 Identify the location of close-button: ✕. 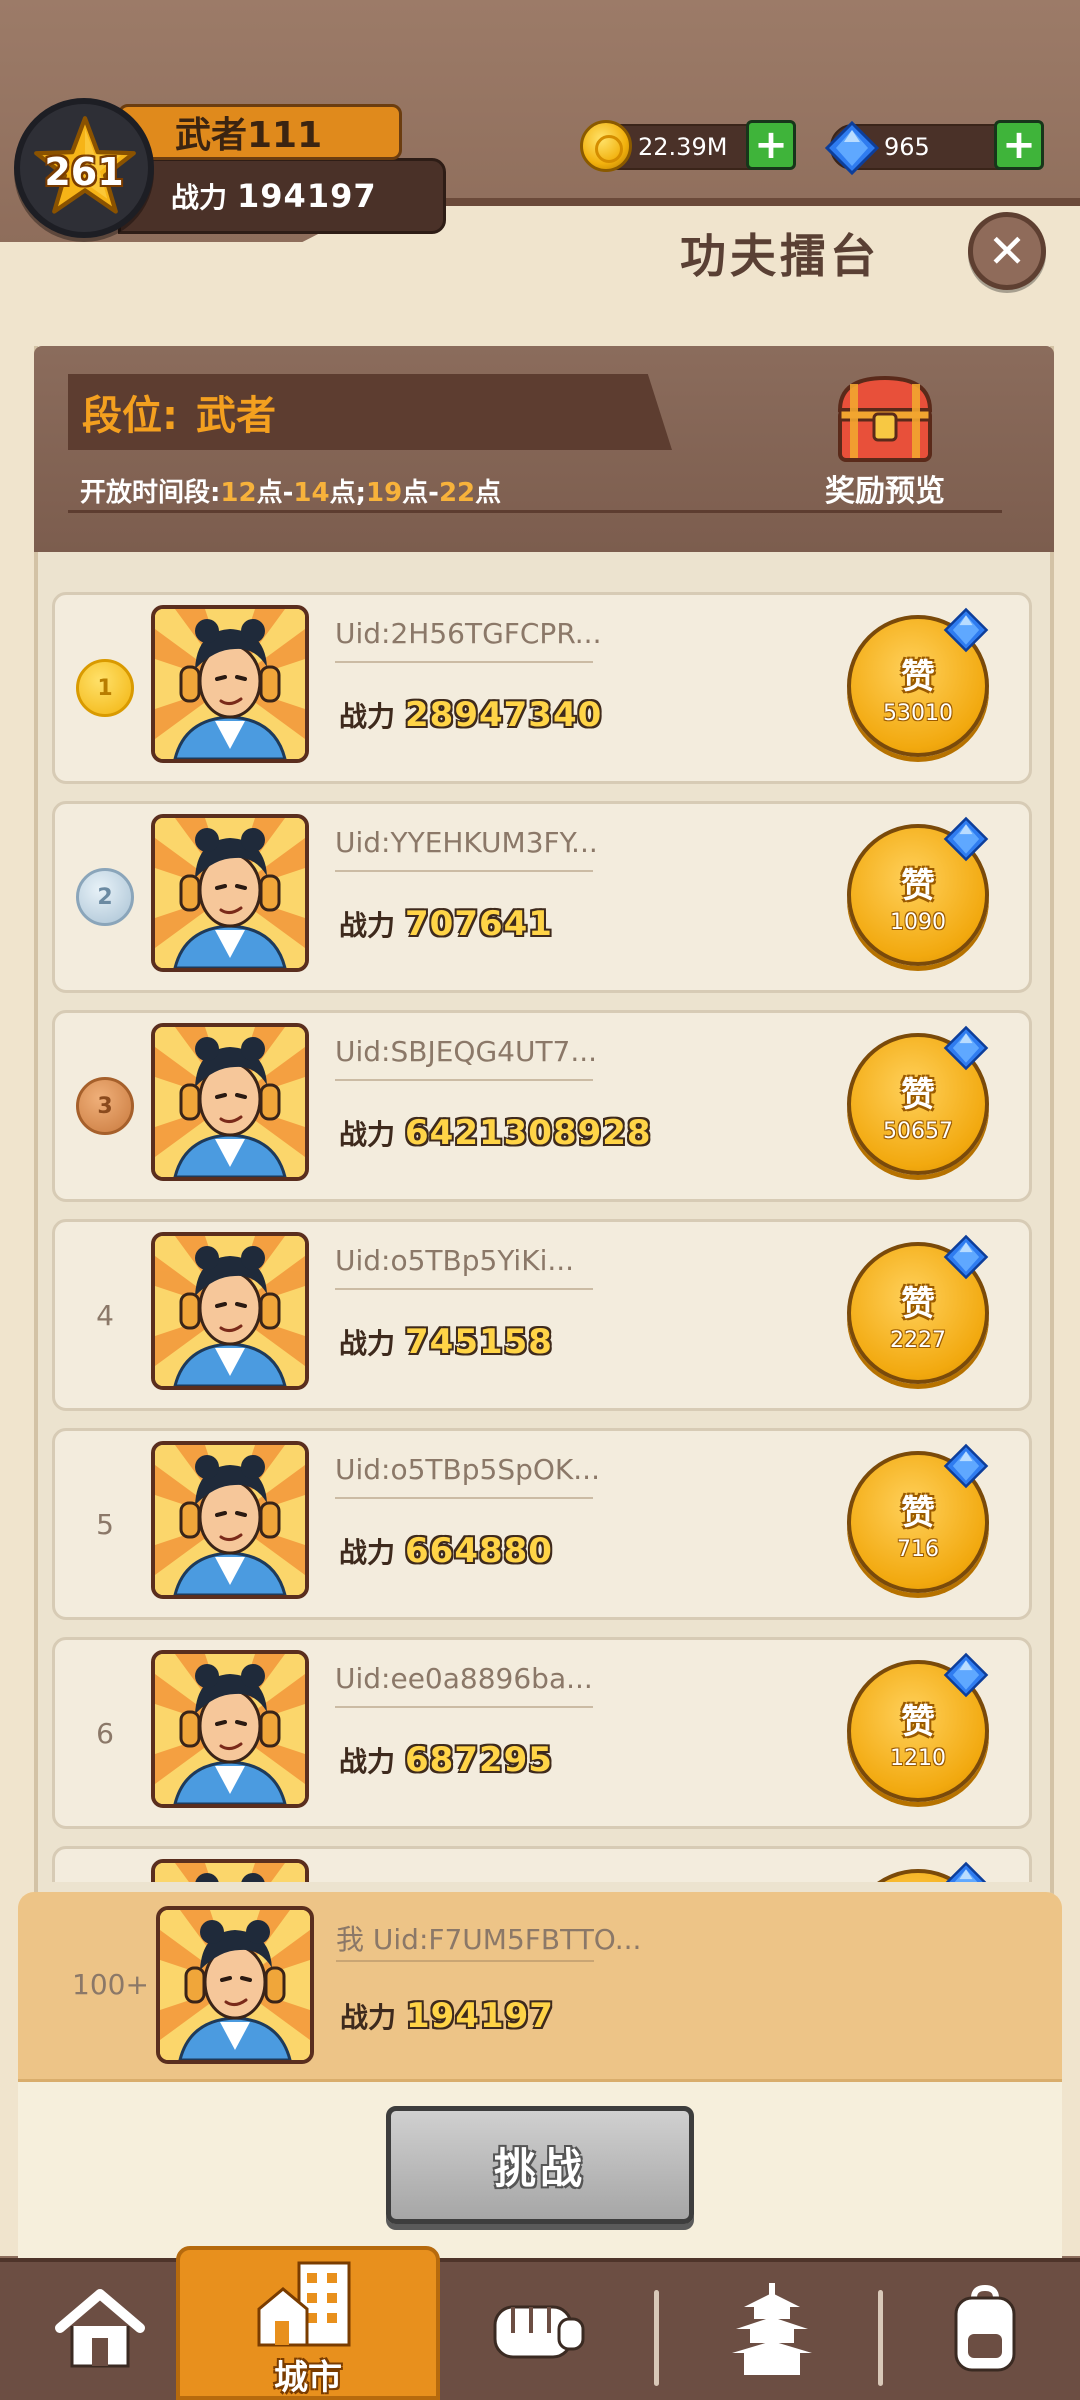
(1007, 251).